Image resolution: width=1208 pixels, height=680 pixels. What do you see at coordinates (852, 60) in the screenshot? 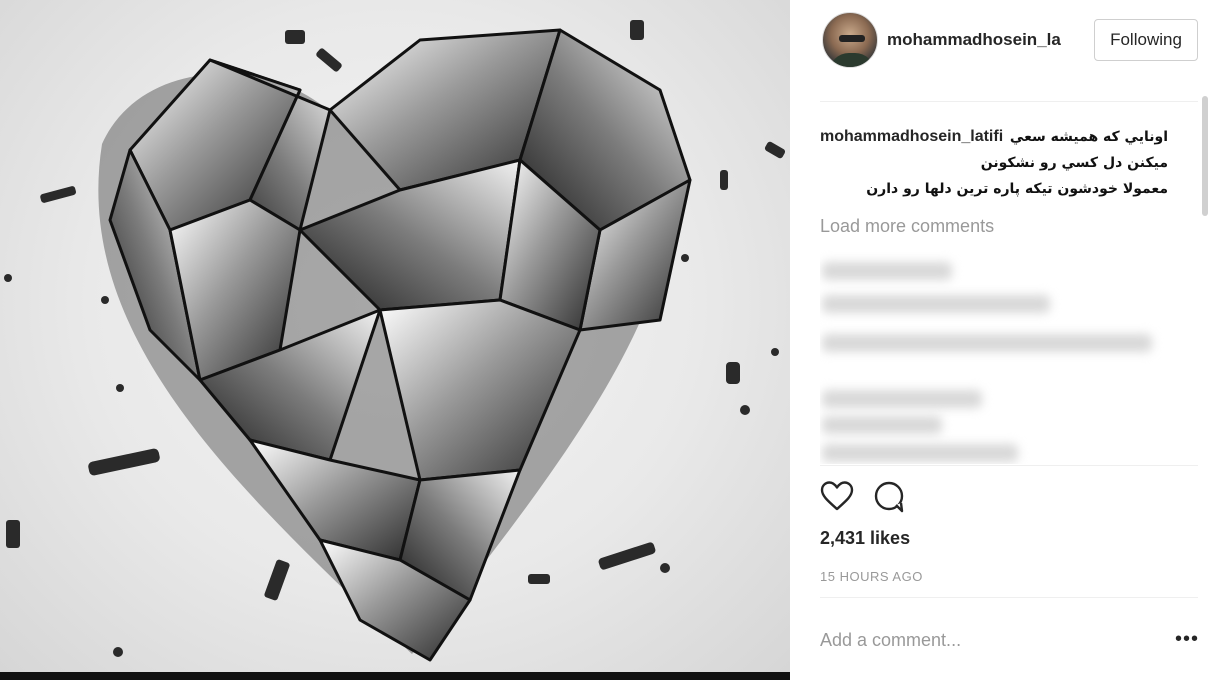
I see `avatar-shirt` at bounding box center [852, 60].